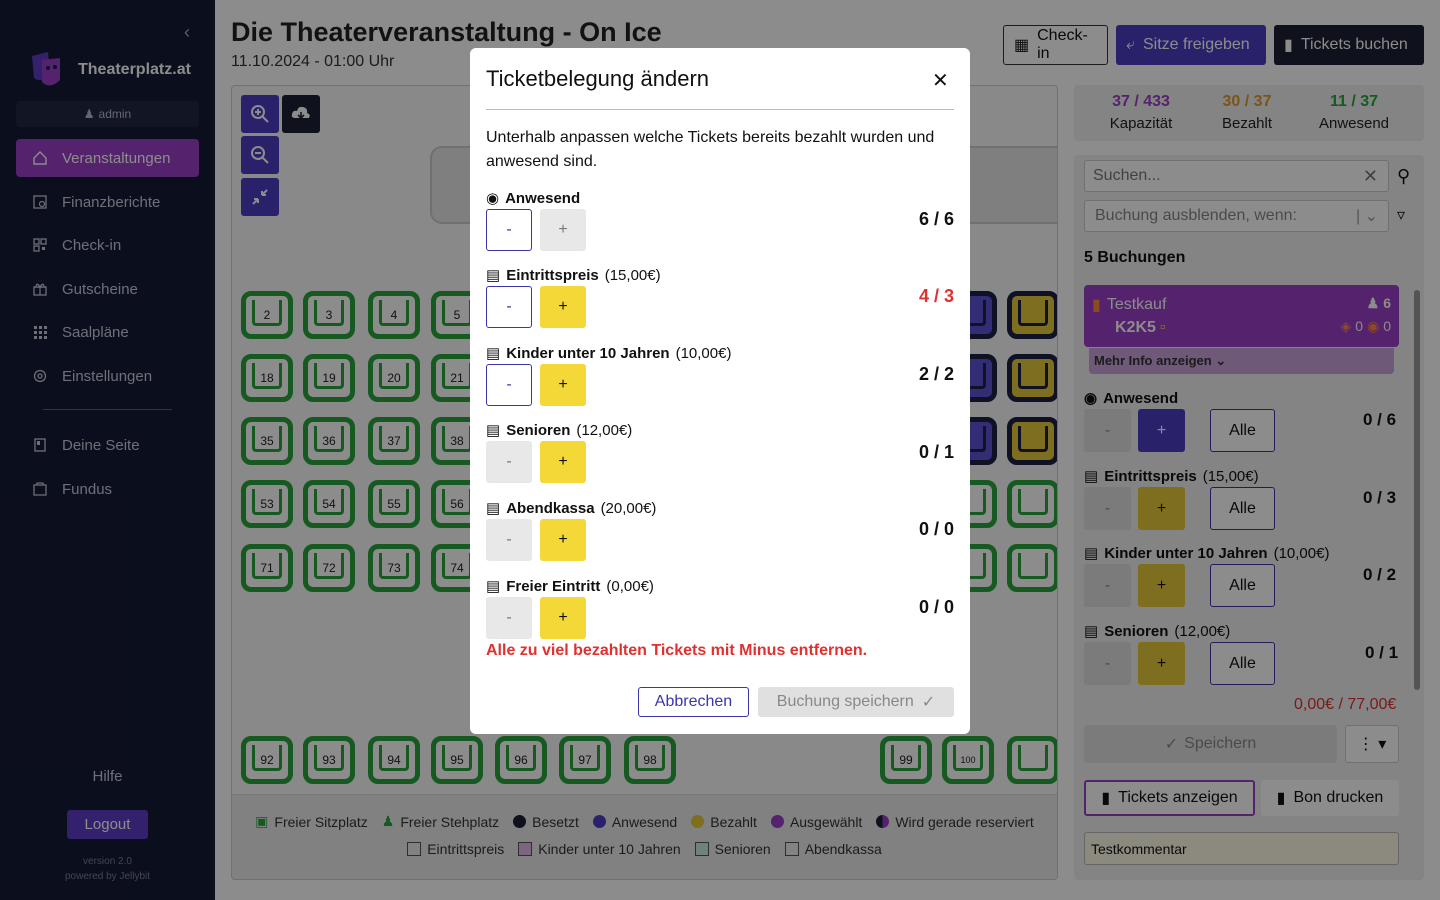 This screenshot has height=900, width=1440. I want to click on seat-number: 96, so click(521, 760).